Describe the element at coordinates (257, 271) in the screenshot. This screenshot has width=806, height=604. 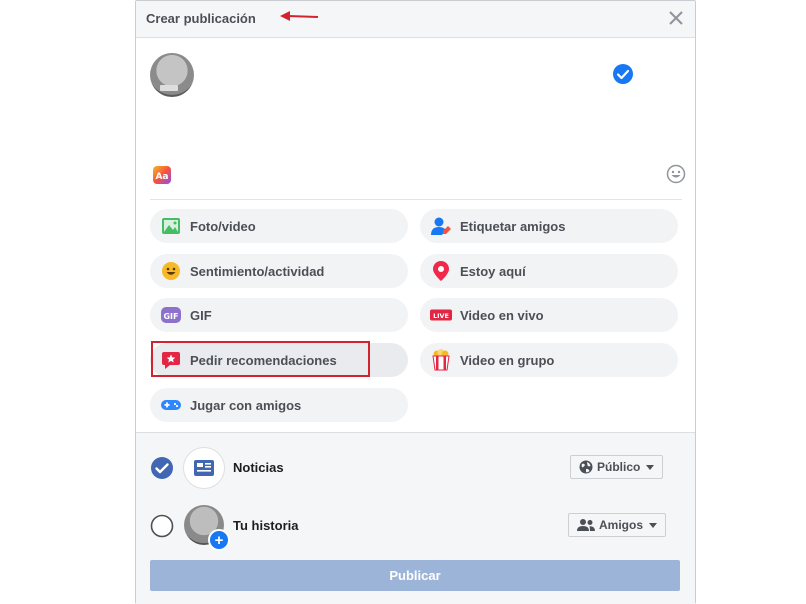
I see `option-label: Sentimiento/actividad` at that location.